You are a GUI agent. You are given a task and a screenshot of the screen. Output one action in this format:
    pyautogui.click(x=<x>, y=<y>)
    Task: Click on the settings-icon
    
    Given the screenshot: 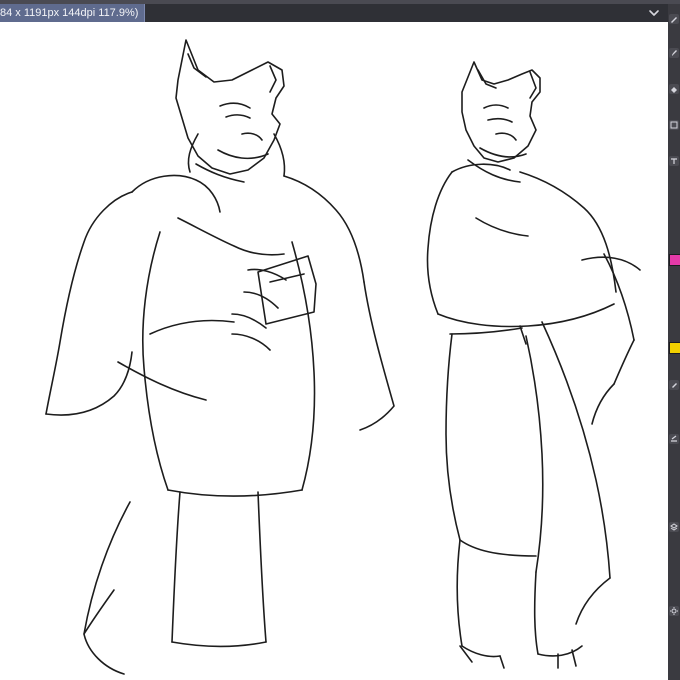 What is the action you would take?
    pyautogui.click(x=674, y=611)
    